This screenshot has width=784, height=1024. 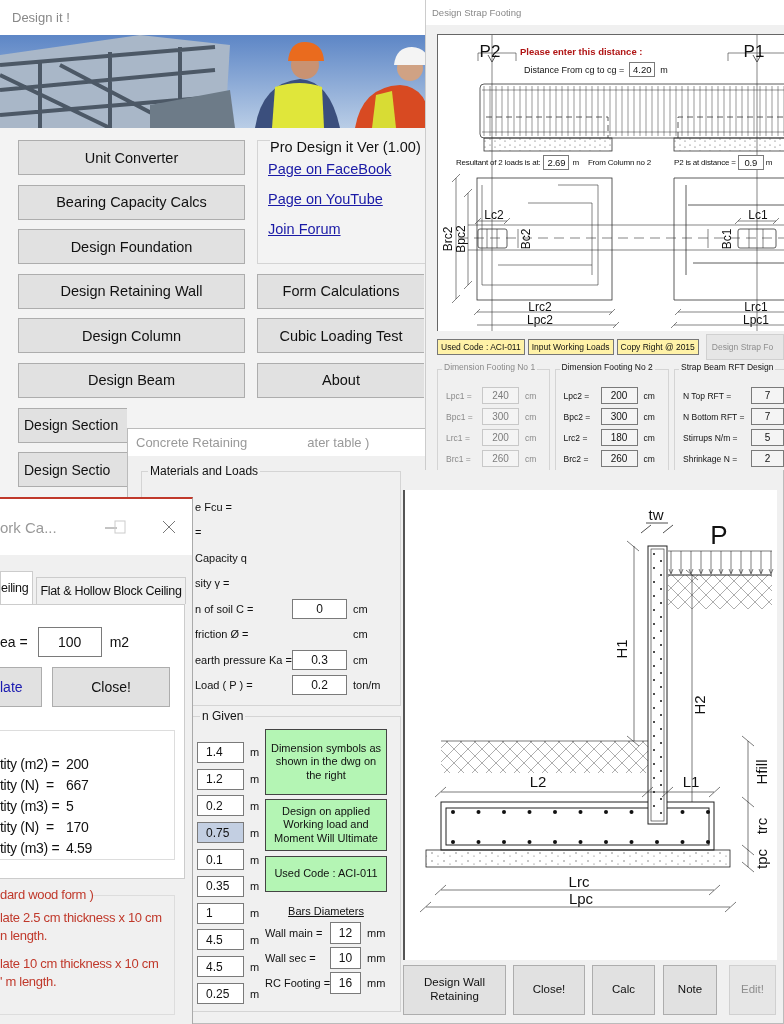 What do you see at coordinates (345, 932) in the screenshot?
I see `input-field: 12` at bounding box center [345, 932].